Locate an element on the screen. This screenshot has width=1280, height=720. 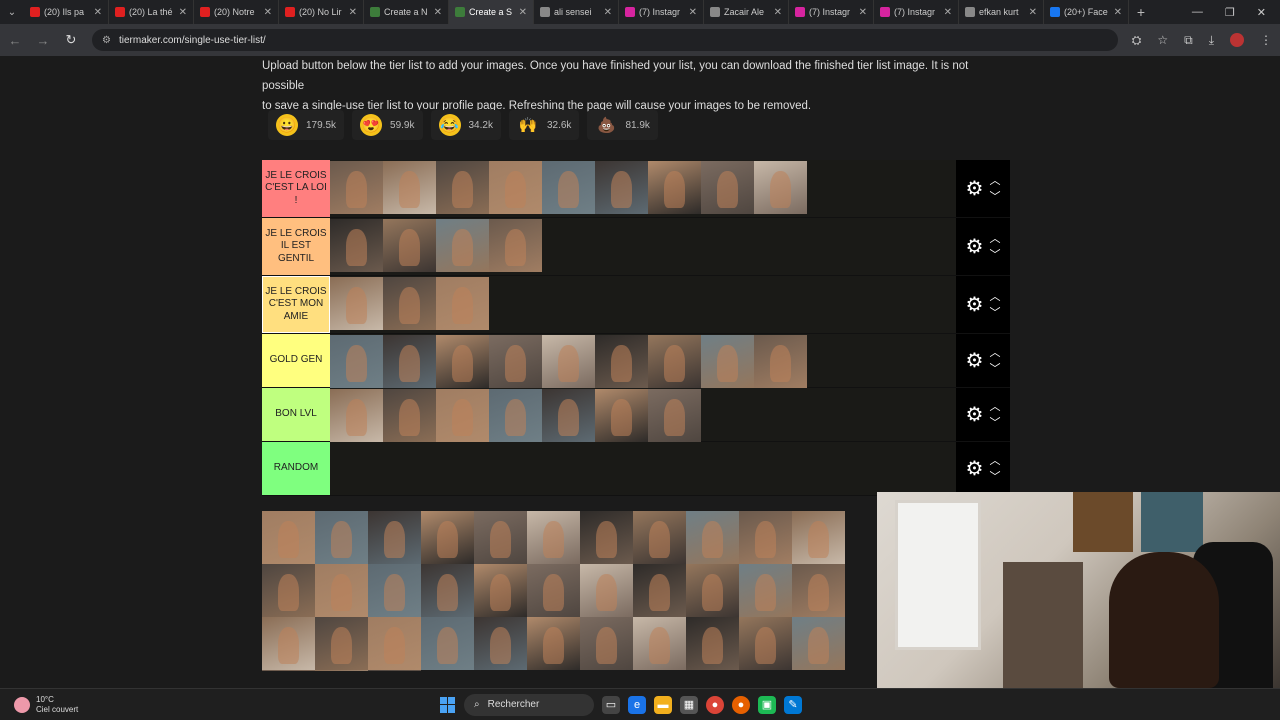
windows-start-icon is located at coordinates (448, 704).